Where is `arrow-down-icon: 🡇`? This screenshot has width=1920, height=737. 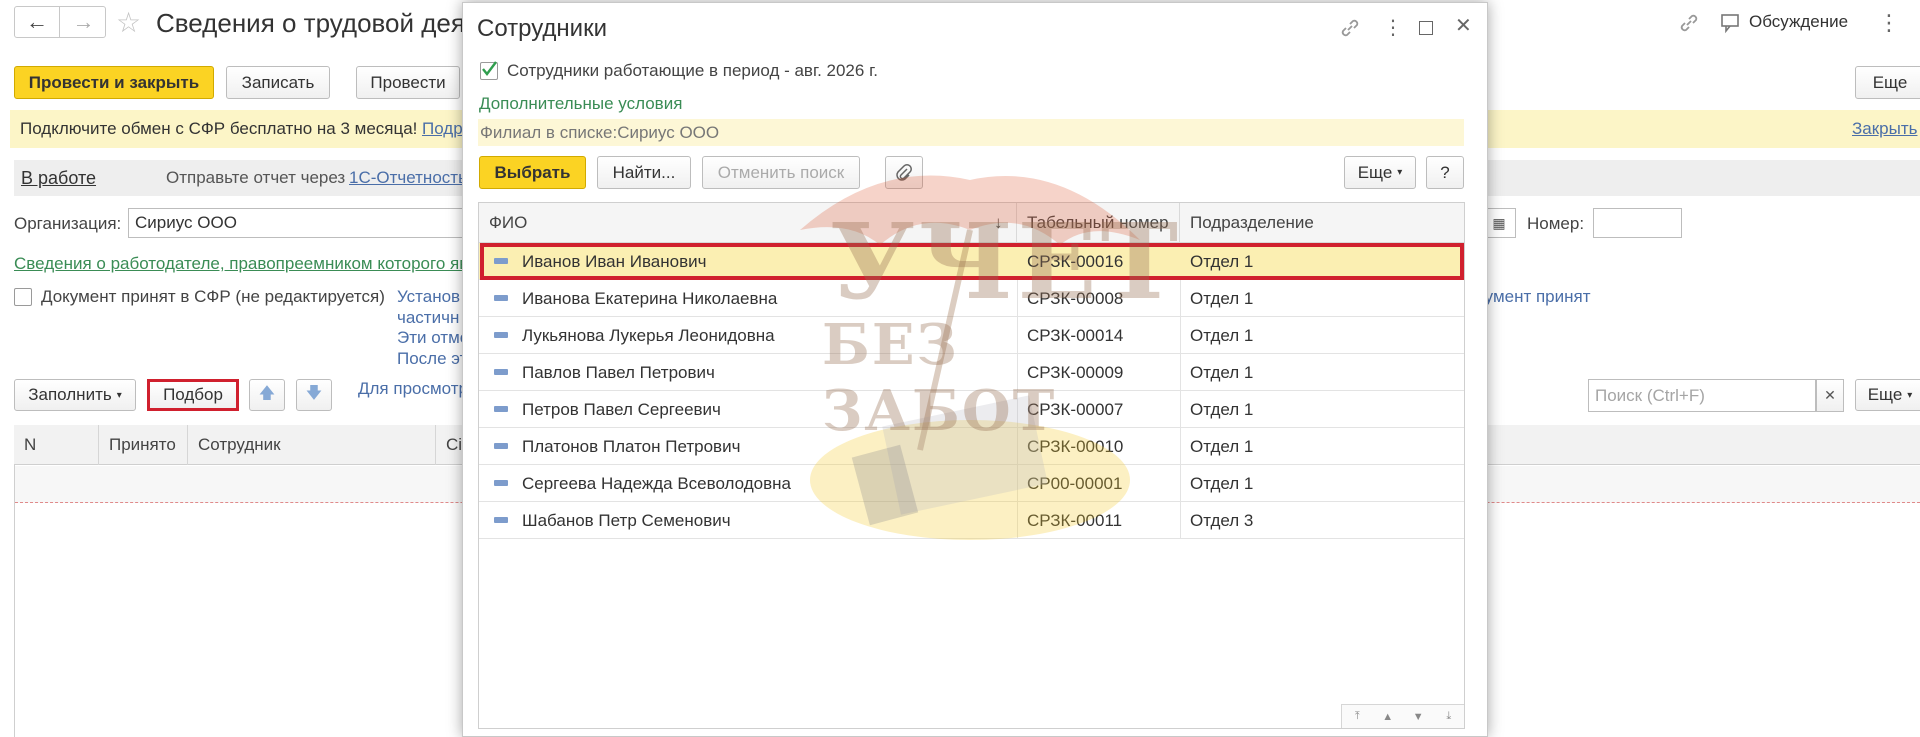 arrow-down-icon: 🡇 is located at coordinates (314, 393).